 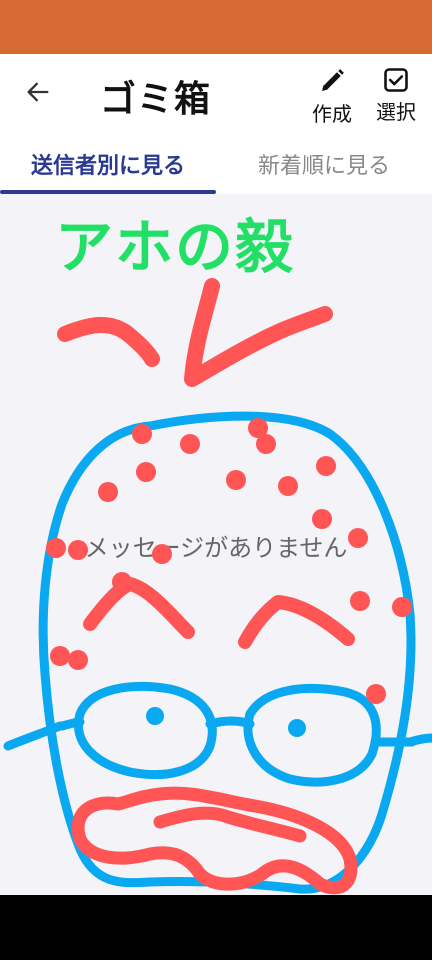 What do you see at coordinates (296, 622) in the screenshot?
I see `brow-right` at bounding box center [296, 622].